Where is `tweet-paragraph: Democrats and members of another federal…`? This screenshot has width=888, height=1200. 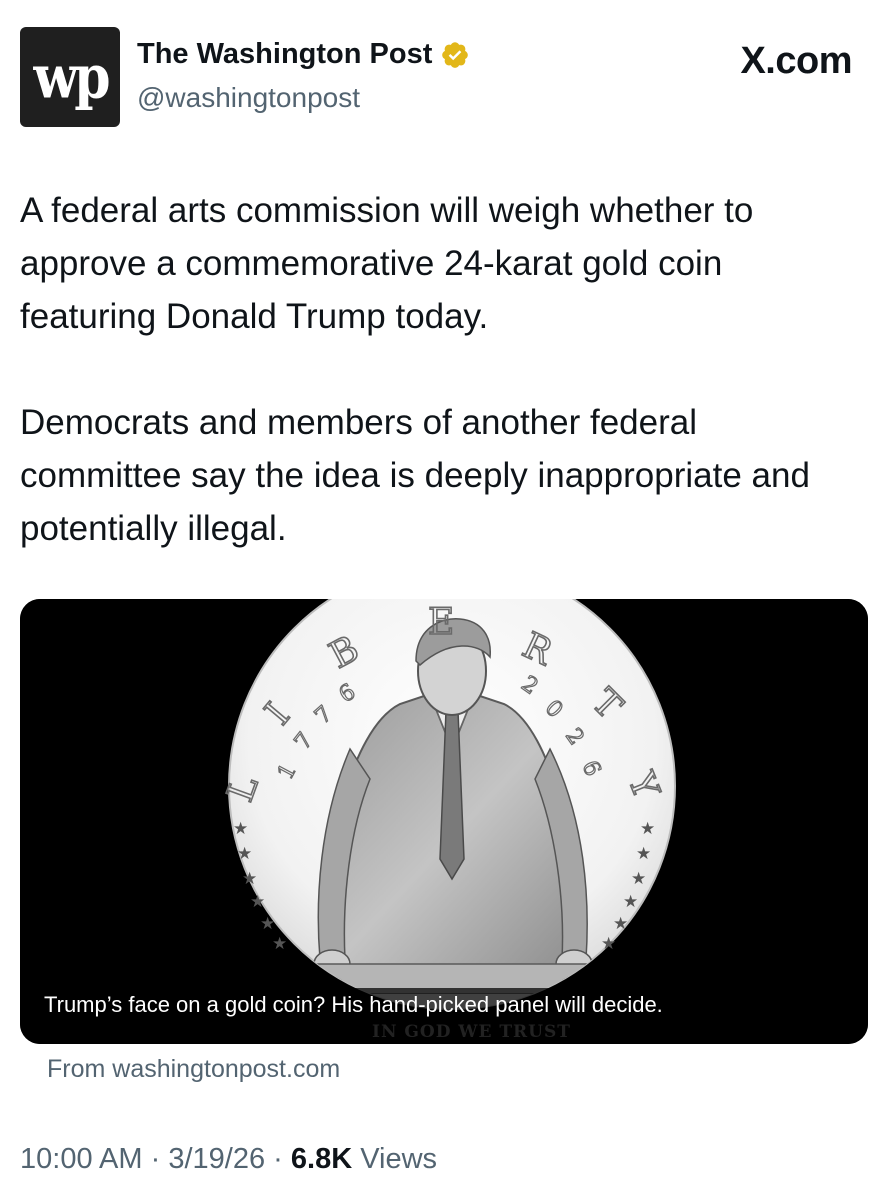
tweet-paragraph: Democrats and members of another federal… is located at coordinates (415, 475).